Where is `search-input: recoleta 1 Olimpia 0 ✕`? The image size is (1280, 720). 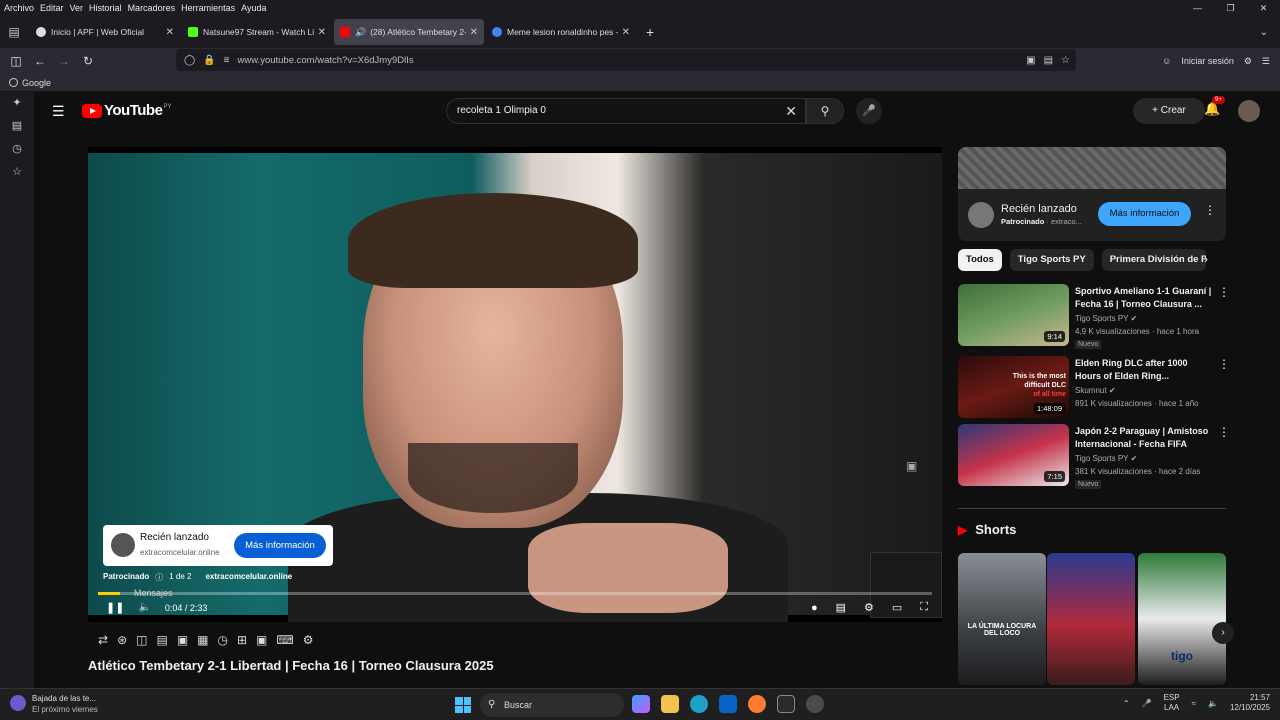
search-input: recoleta 1 Olimpia 0 ✕ is located at coordinates (626, 111).